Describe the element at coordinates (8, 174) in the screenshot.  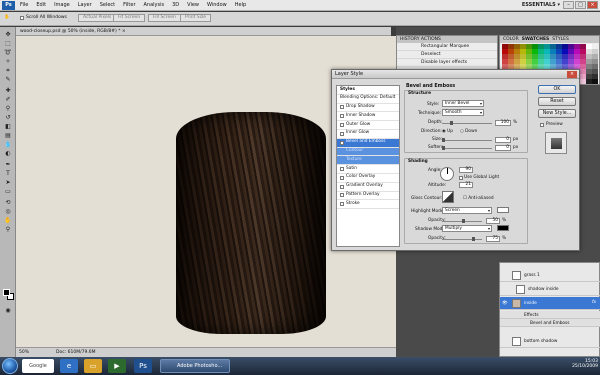
I see `type-tool-icon: T` at that location.